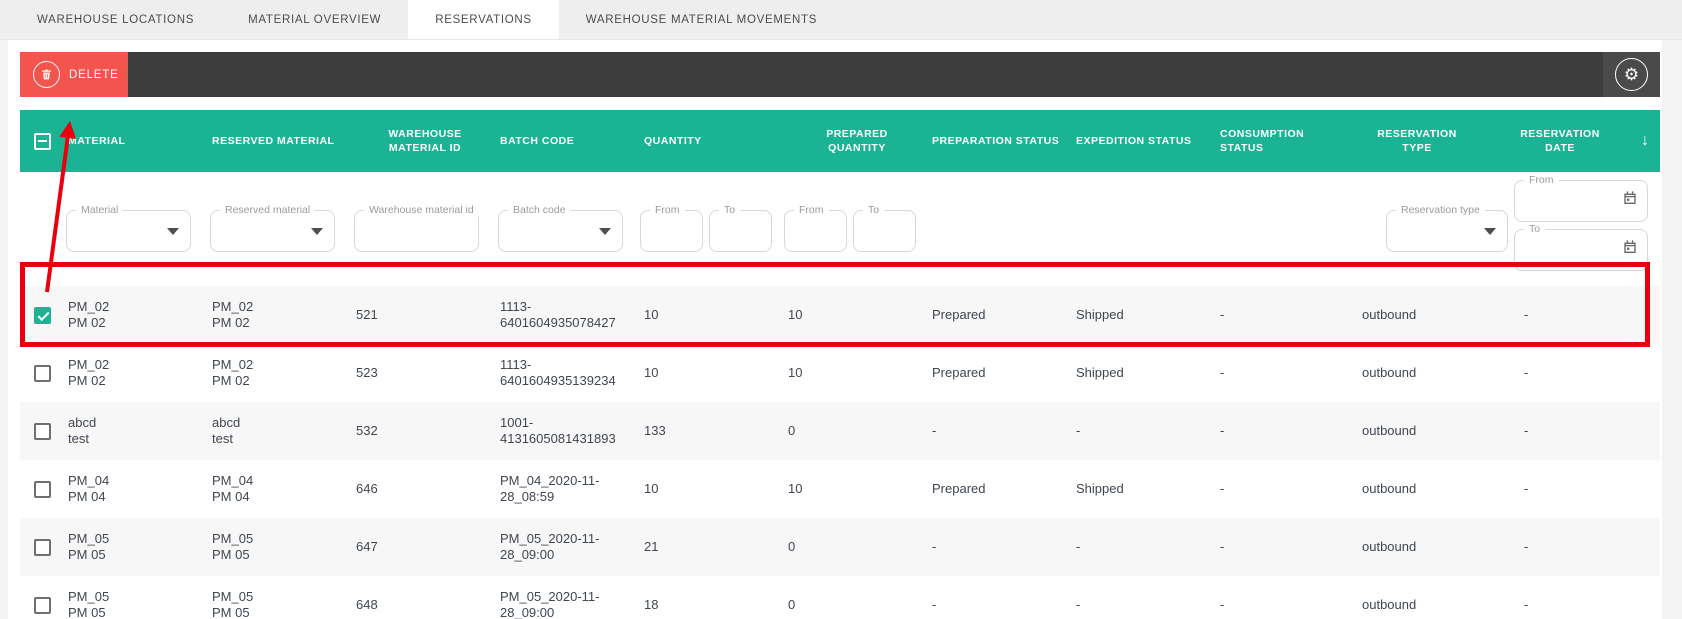 This screenshot has width=1682, height=619. What do you see at coordinates (560, 228) in the screenshot?
I see `batch-code-filter-select: Batch code` at bounding box center [560, 228].